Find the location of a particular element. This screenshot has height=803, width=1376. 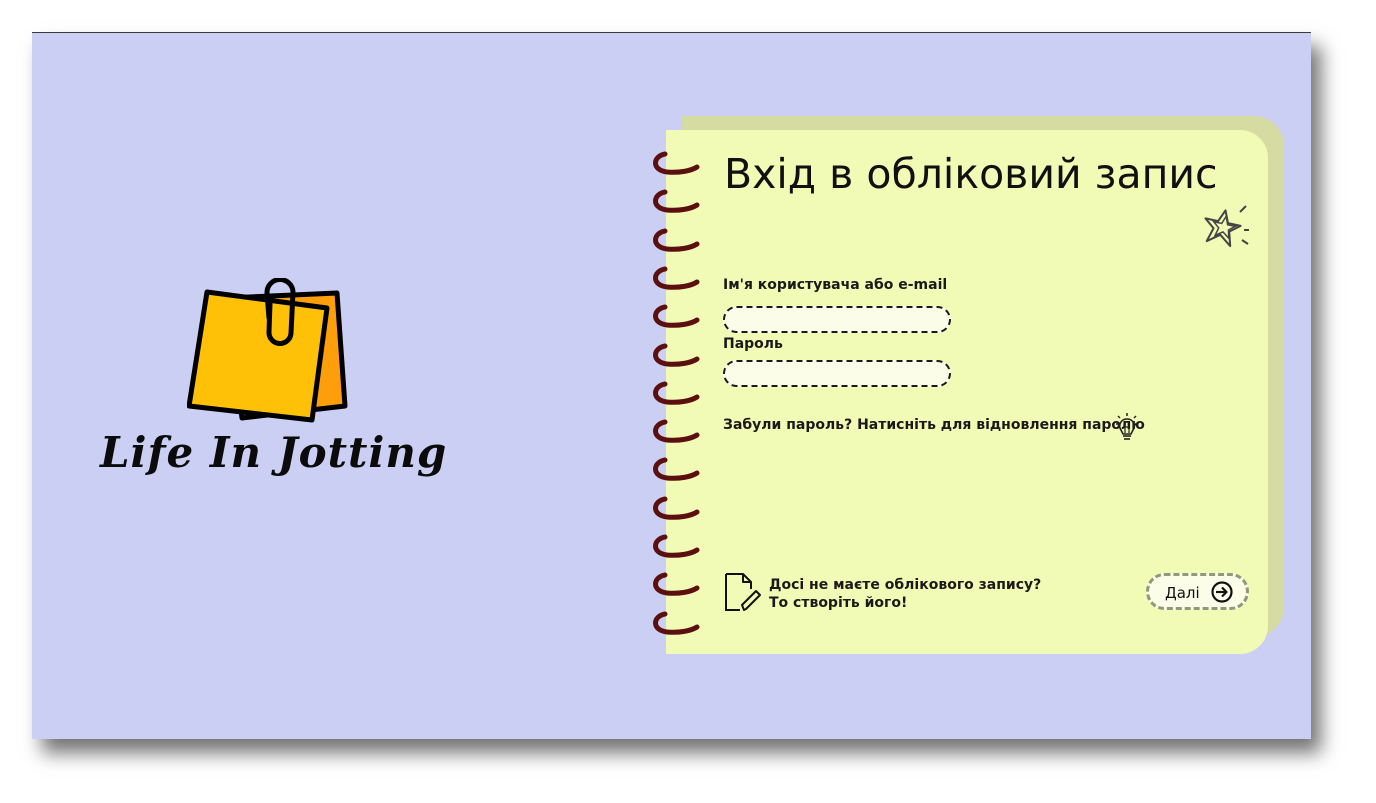

brand-logo: Life In Jotting is located at coordinates (272, 393).